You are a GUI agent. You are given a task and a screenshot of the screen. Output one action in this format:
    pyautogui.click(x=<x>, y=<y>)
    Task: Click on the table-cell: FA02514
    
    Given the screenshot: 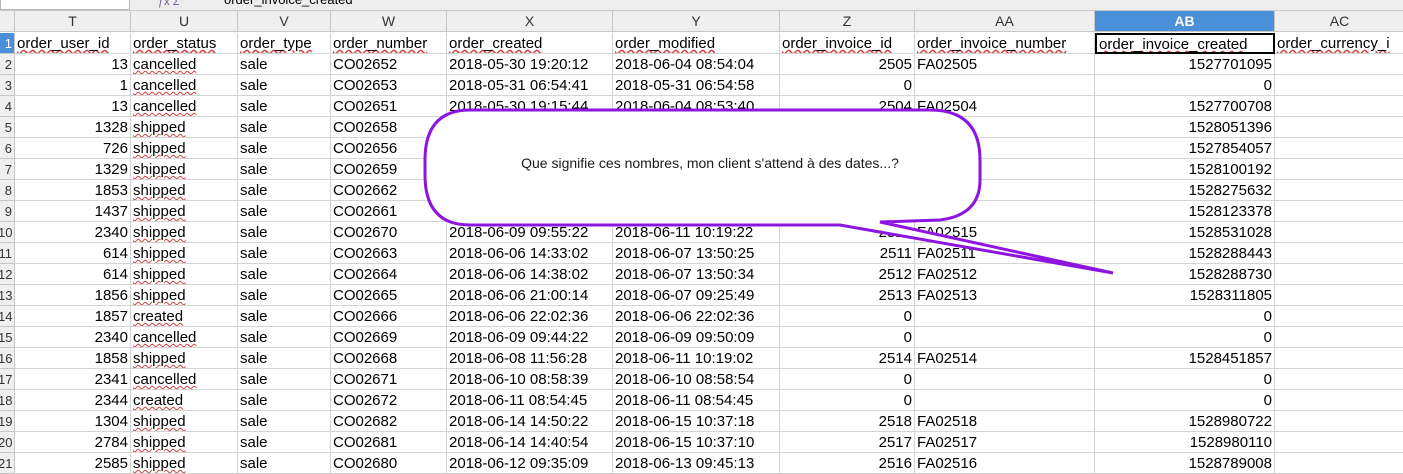 What is the action you would take?
    pyautogui.click(x=1005, y=358)
    